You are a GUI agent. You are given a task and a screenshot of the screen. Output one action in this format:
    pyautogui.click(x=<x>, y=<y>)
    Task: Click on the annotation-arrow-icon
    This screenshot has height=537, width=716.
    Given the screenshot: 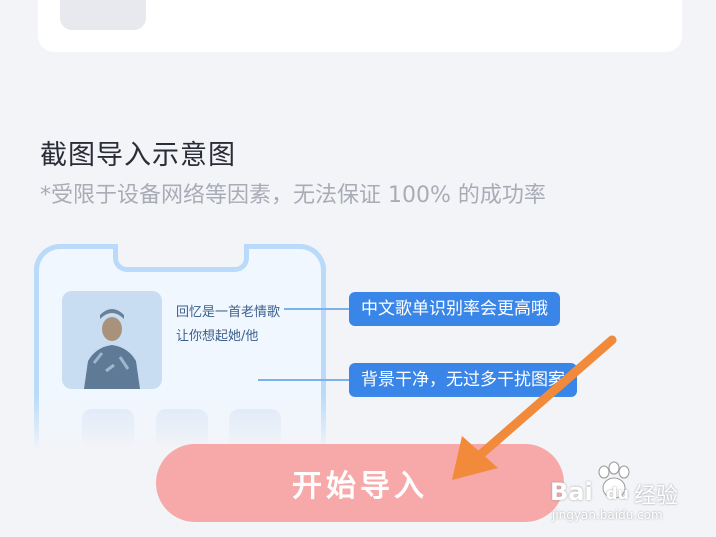 What is the action you would take?
    pyautogui.click(x=534, y=407)
    